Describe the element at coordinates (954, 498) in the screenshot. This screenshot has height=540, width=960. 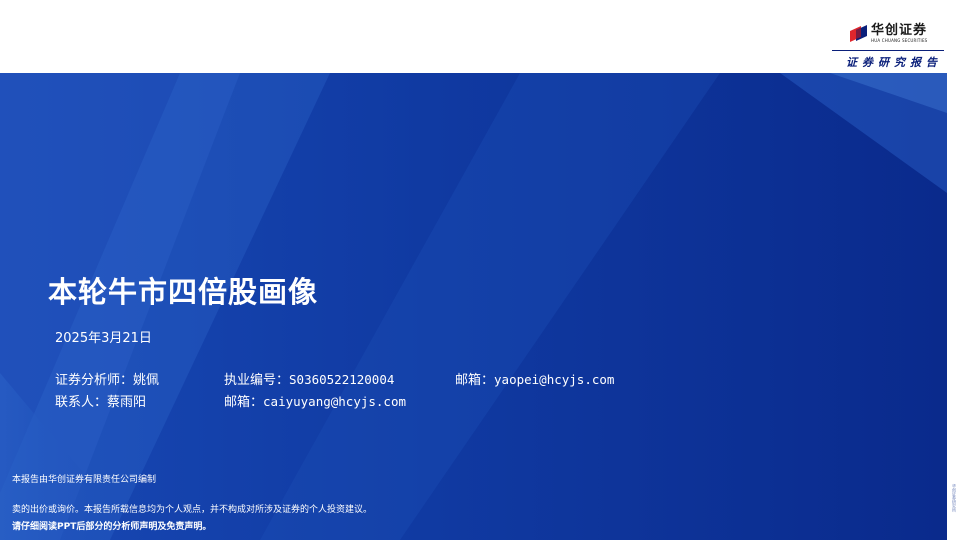
I see `side-watermark-text: 华创证券研究所` at that location.